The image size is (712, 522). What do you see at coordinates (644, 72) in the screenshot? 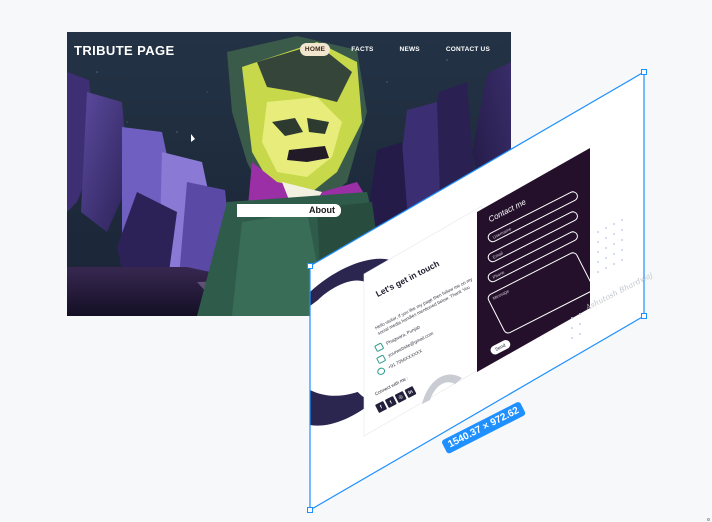
I see `resize-handle-top-right` at bounding box center [644, 72].